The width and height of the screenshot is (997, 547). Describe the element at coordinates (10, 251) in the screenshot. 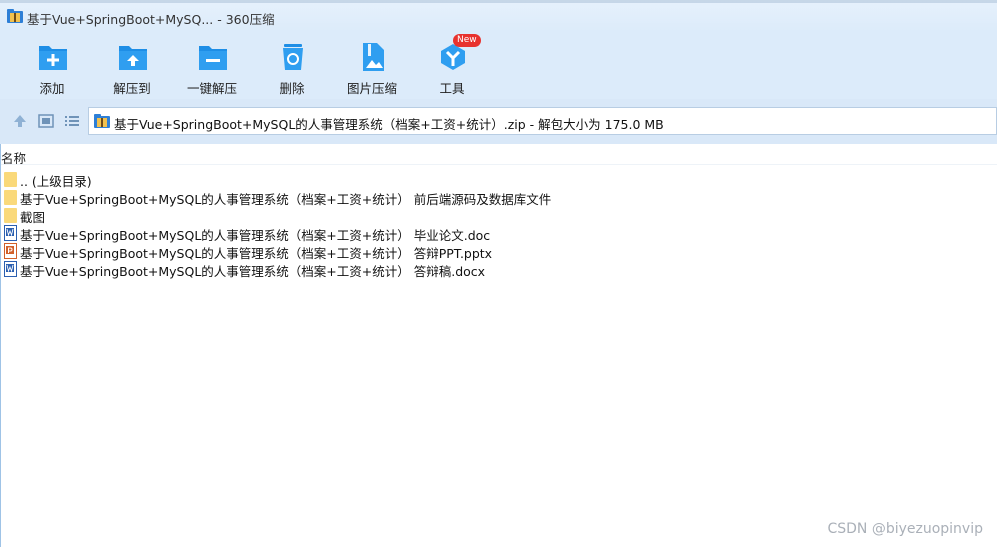

I see `powerpoint-icon` at that location.